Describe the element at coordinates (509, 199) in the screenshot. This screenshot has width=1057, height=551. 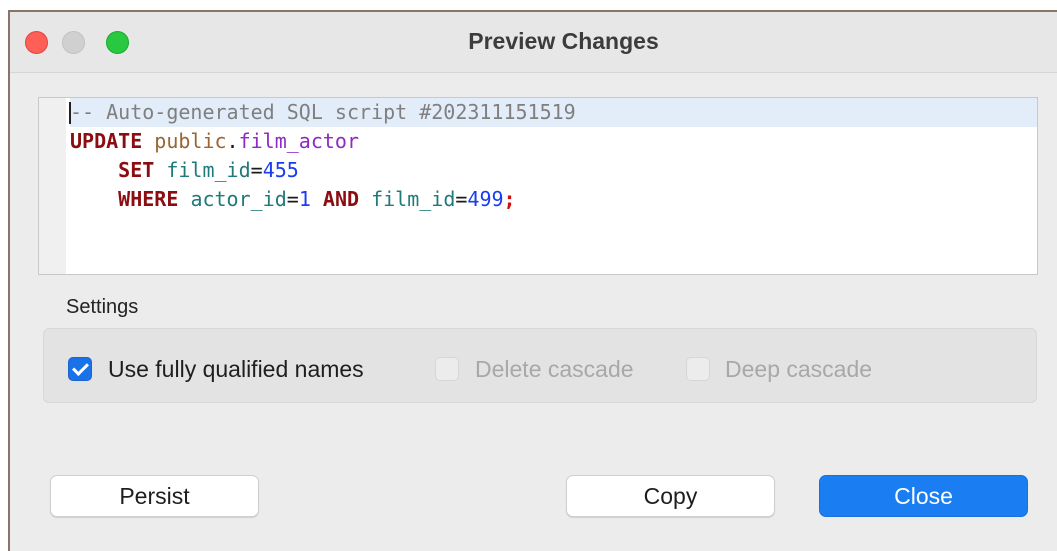
I see `sql-semicolon: ;` at that location.